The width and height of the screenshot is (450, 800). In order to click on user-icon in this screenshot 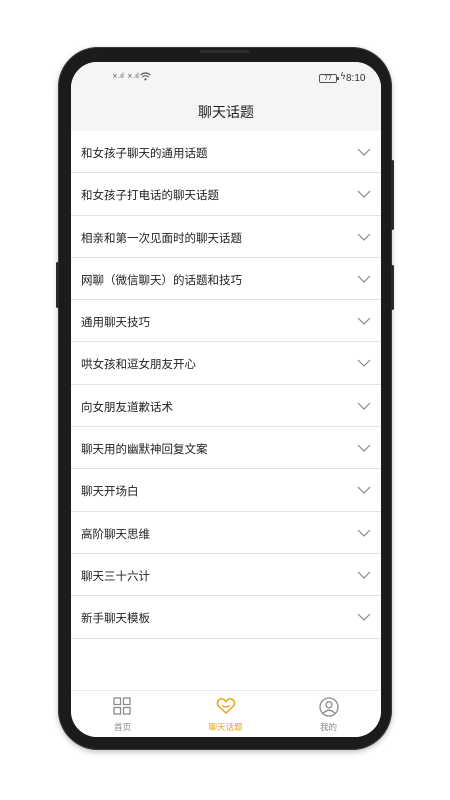, I will do `click(329, 707)`.